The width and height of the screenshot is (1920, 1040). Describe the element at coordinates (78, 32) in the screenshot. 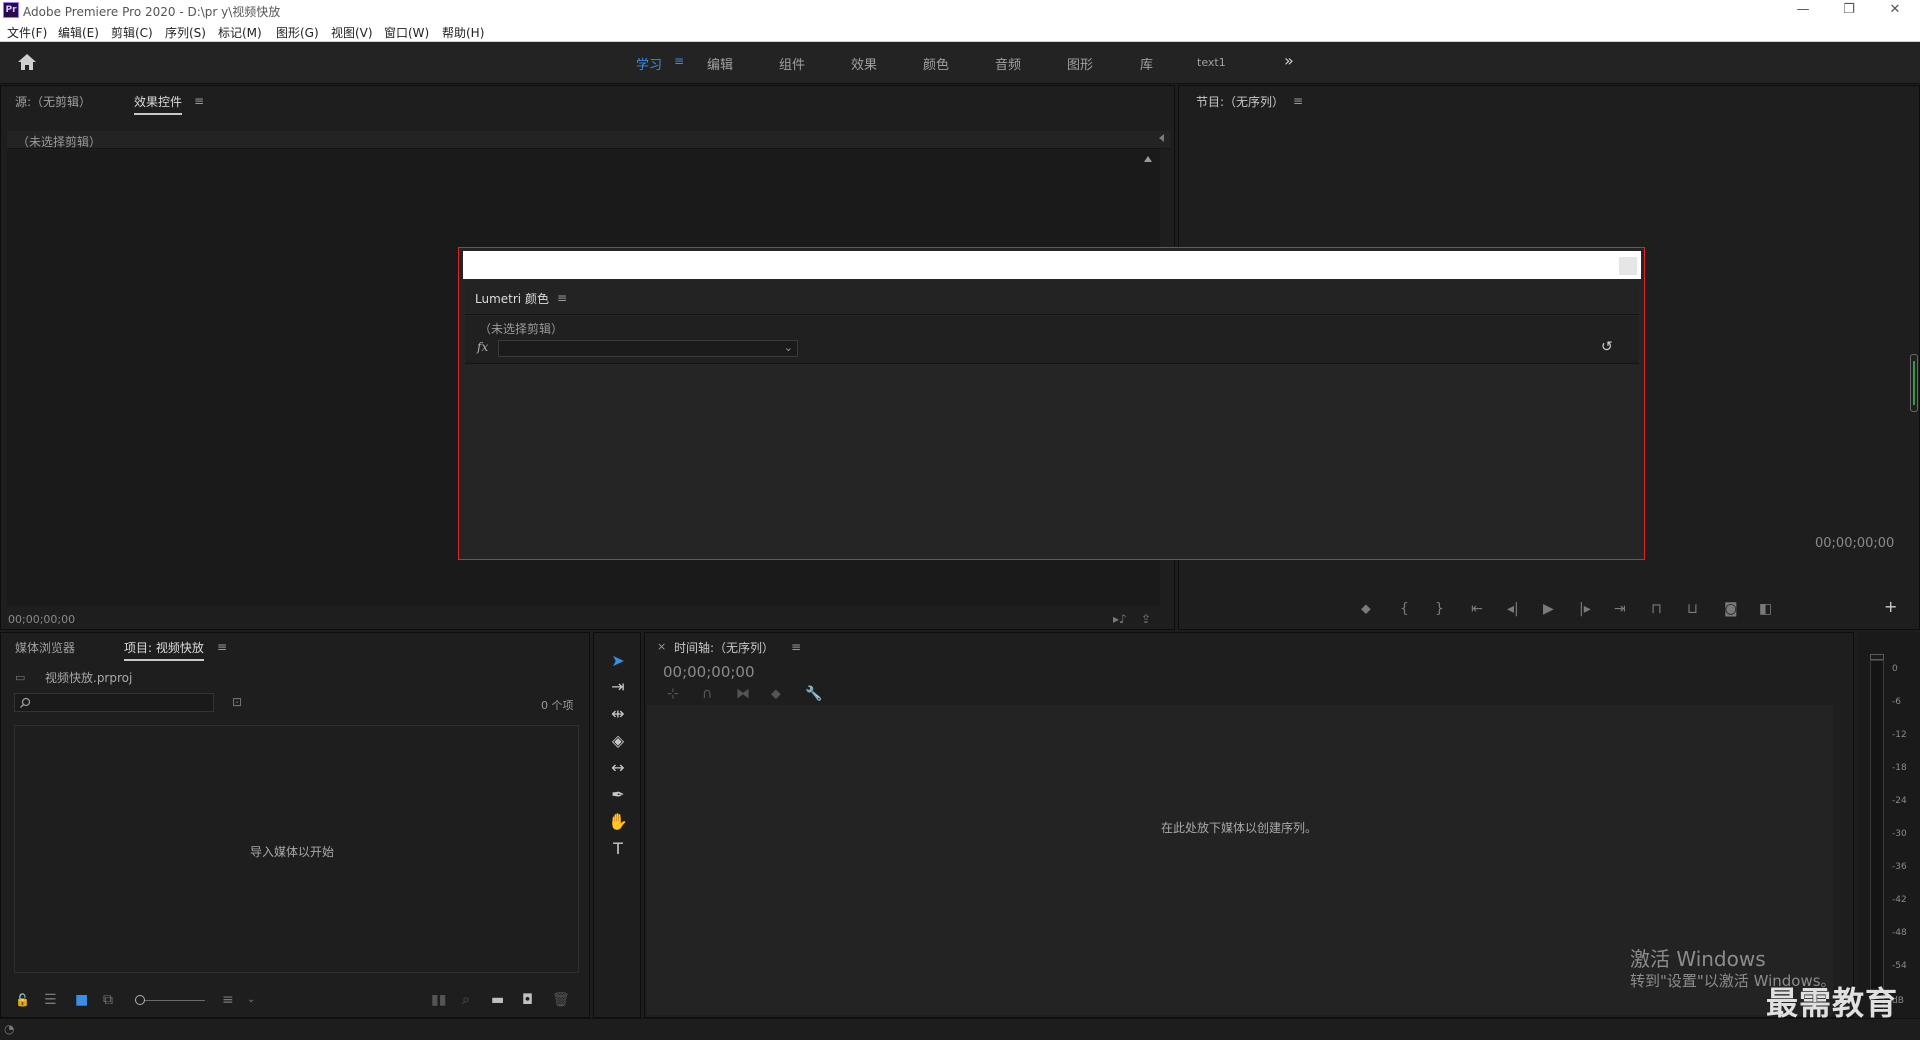

I see `menu-edit: 编辑(E)` at that location.